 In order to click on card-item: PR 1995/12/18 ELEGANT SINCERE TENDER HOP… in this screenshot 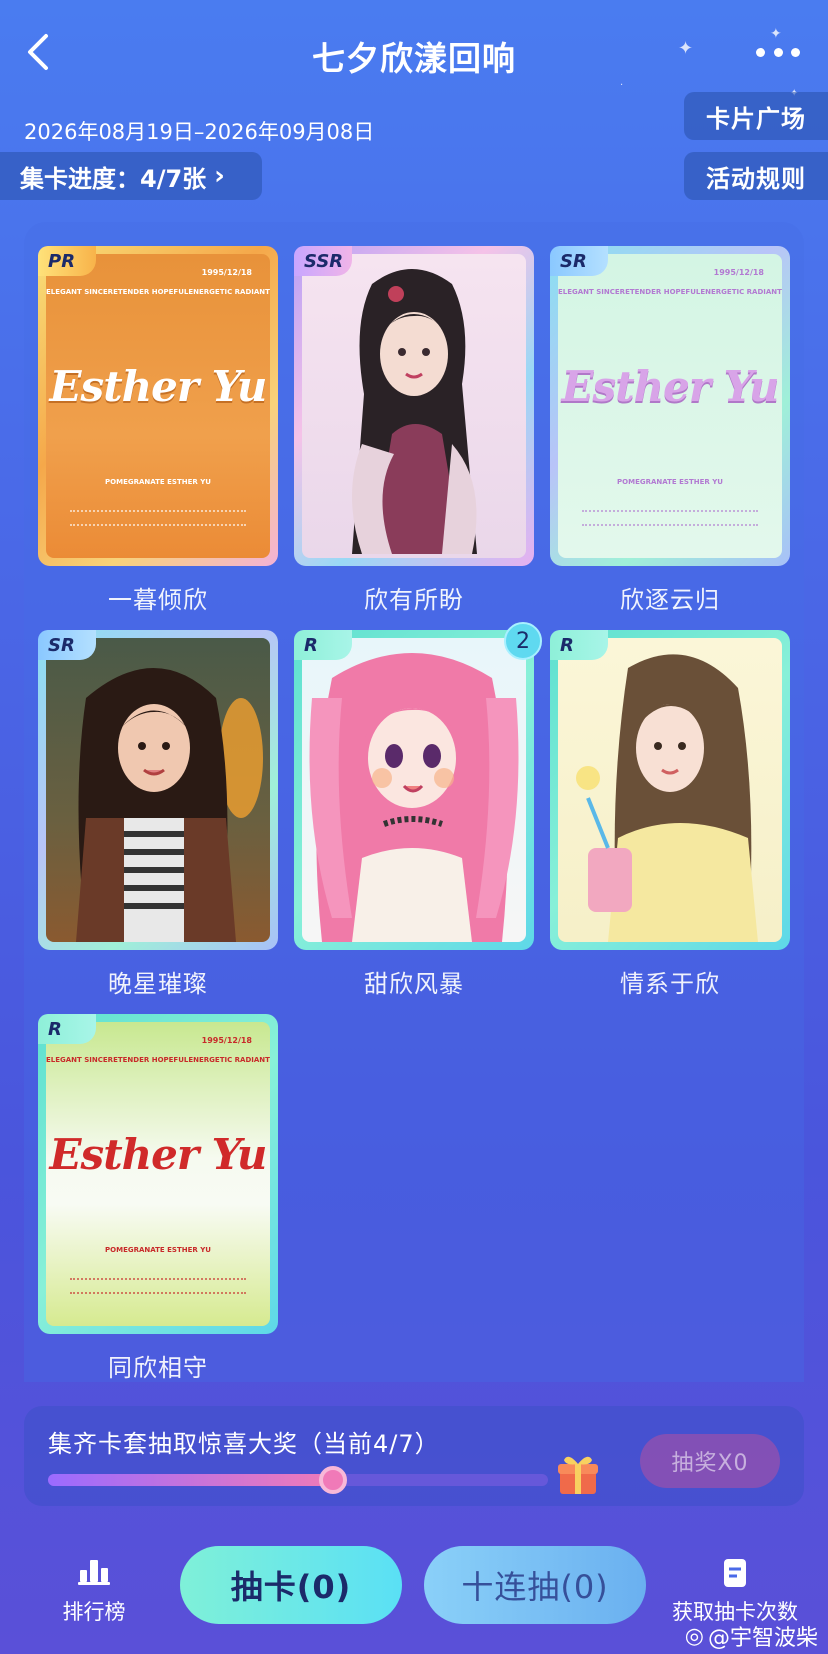, I will do `click(158, 430)`.